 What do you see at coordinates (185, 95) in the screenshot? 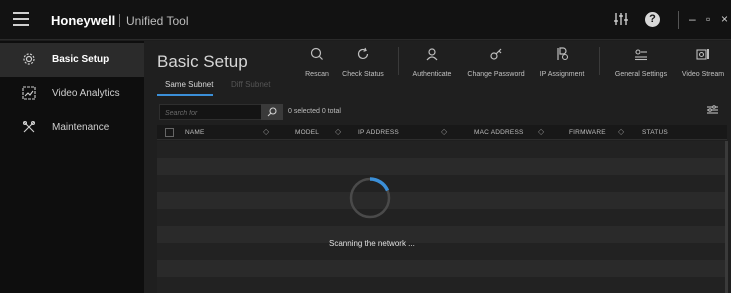
I see `active-tab-indicator` at bounding box center [185, 95].